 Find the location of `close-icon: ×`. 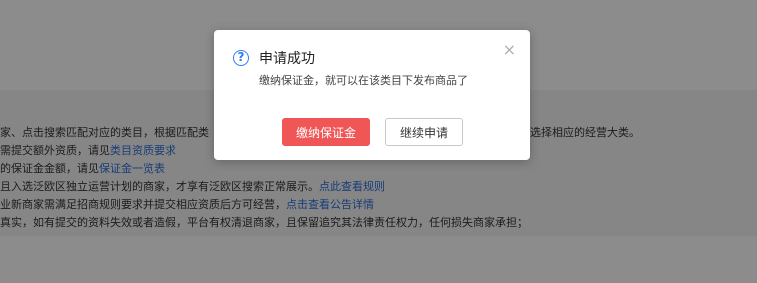

close-icon: × is located at coordinates (509, 50).